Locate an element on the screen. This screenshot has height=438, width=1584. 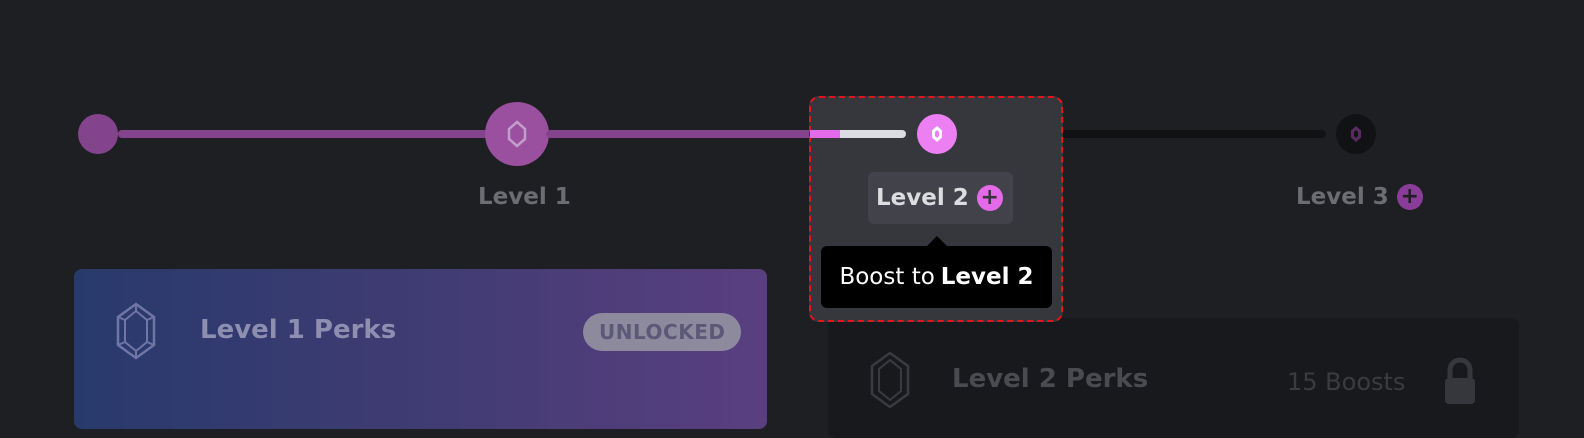
progress-track-partial-remaining is located at coordinates (873, 134).